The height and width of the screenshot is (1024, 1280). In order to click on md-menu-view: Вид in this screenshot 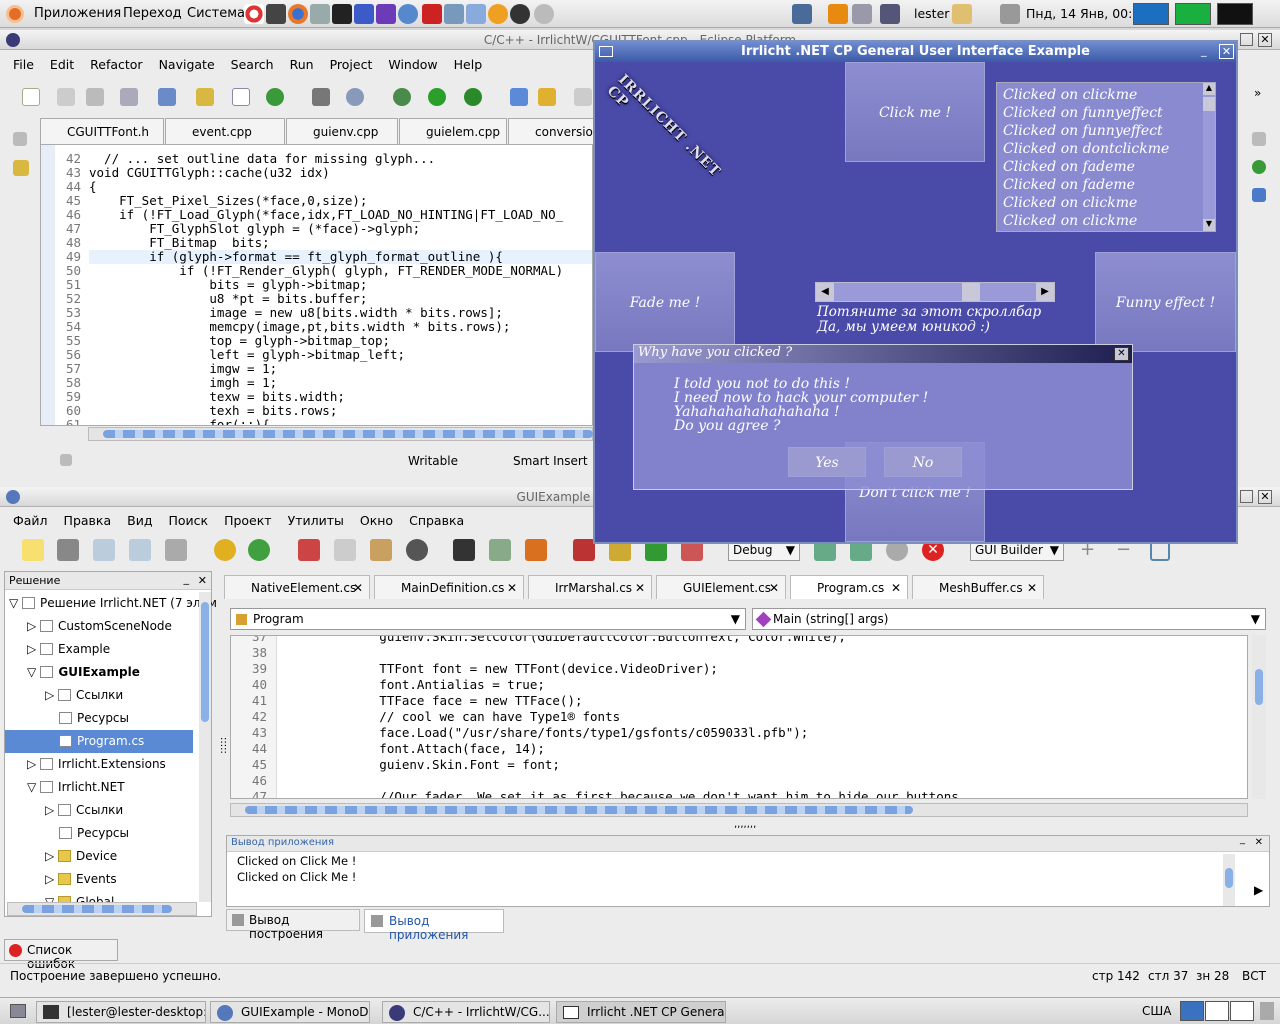, I will do `click(139, 520)`.